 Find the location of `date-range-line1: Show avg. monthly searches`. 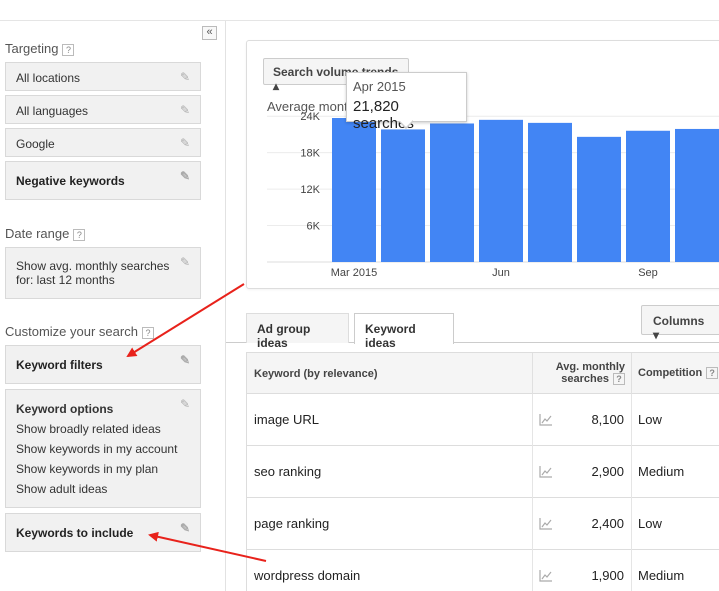

date-range-line1: Show avg. monthly searches is located at coordinates (93, 266).